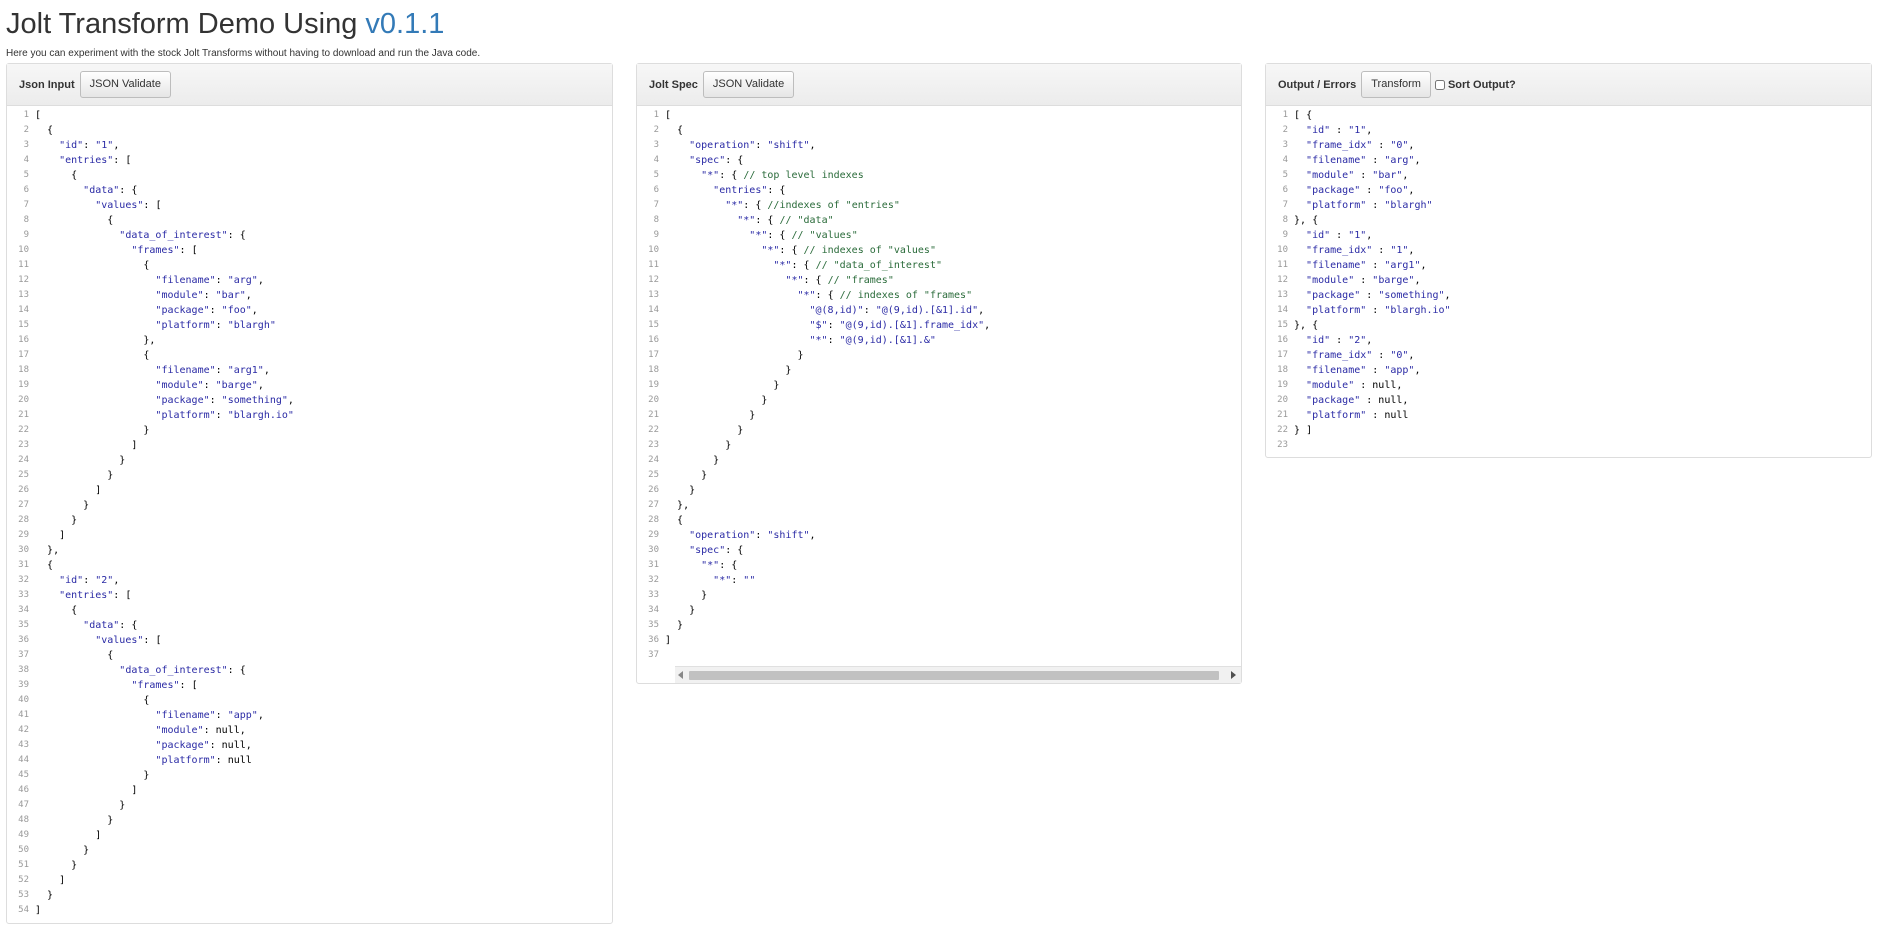 This screenshot has height=931, width=1880. Describe the element at coordinates (309, 190) in the screenshot. I see `code-line: 6 "data": {` at that location.